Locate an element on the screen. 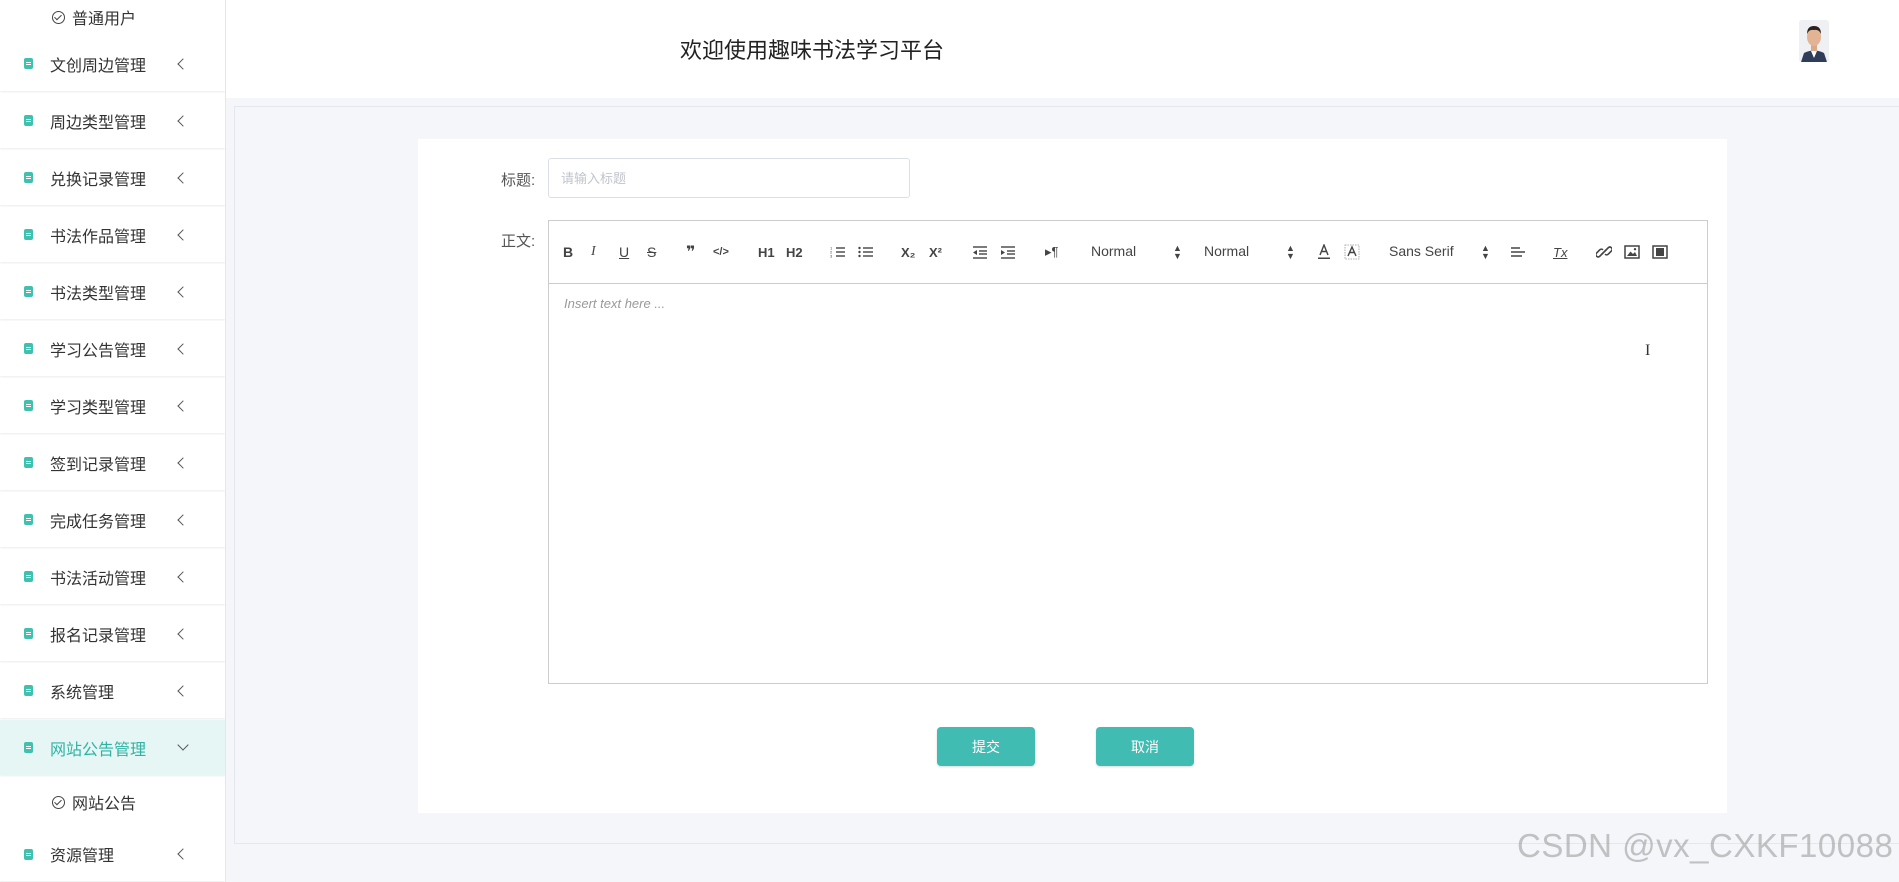  user-avatar-image is located at coordinates (1814, 41).